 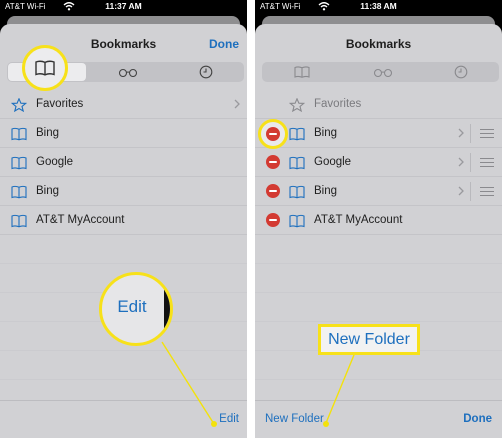 What do you see at coordinates (167, 309) in the screenshot?
I see `magnifier-edge` at bounding box center [167, 309].